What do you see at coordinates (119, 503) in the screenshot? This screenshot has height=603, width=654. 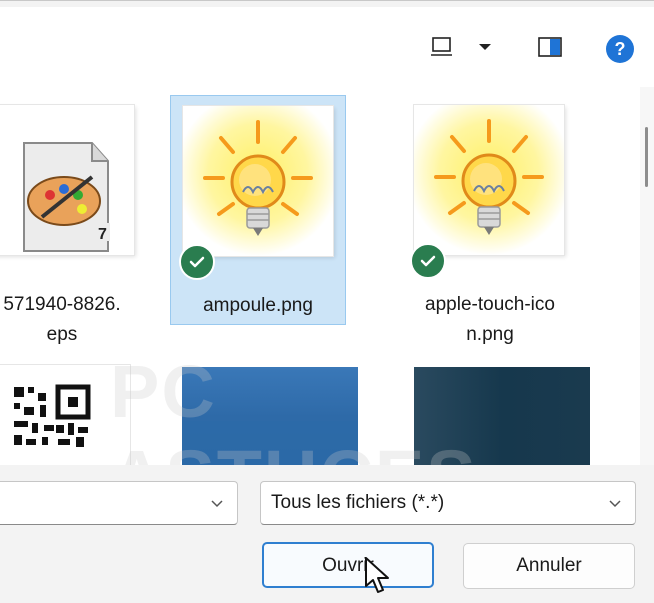 I see `filename-combobox` at bounding box center [119, 503].